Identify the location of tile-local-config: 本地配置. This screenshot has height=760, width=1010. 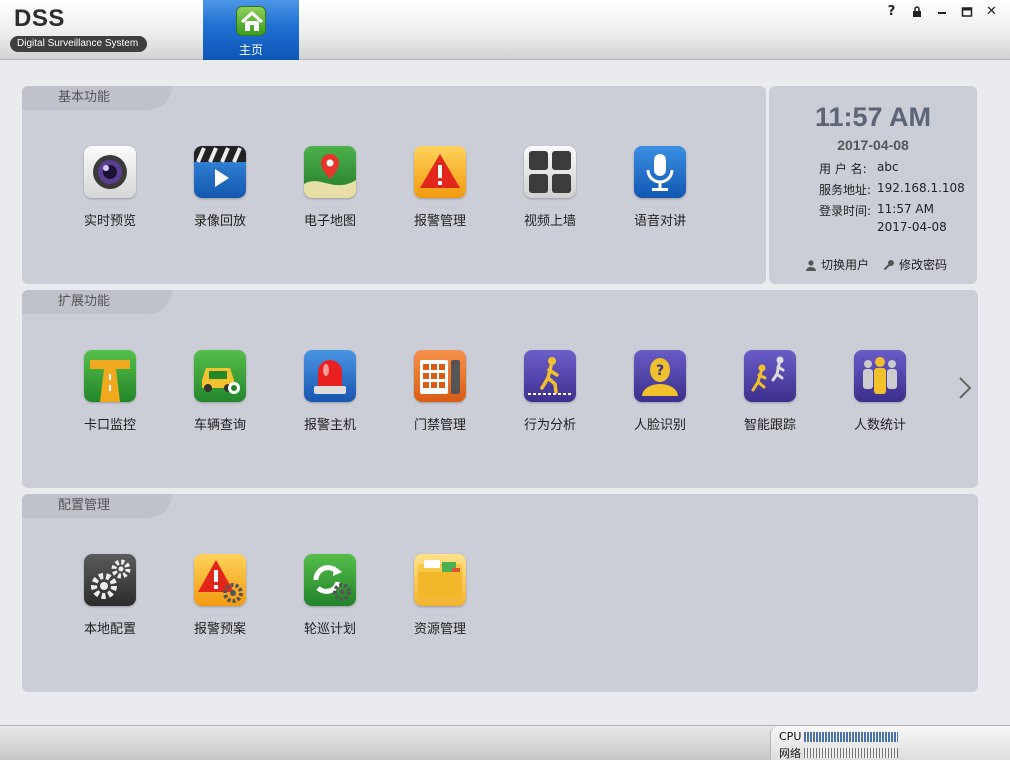
(110, 595).